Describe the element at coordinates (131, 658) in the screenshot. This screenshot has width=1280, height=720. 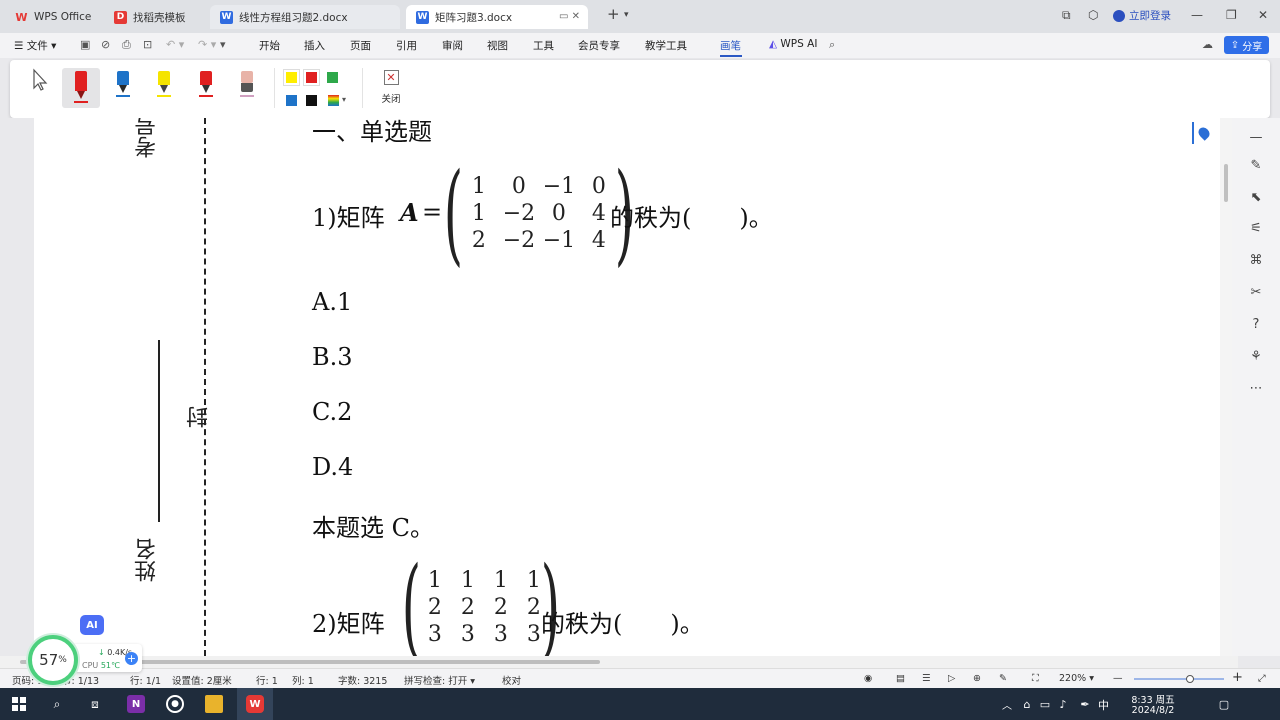
I see `add-widget-icon: +` at that location.